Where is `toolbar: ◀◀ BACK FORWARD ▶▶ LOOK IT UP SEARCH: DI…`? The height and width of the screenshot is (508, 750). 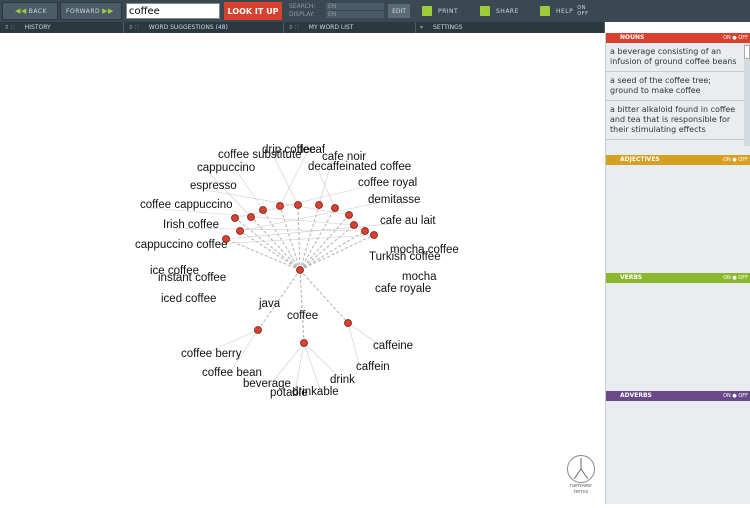 toolbar: ◀◀ BACK FORWARD ▶▶ LOOK IT UP SEARCH: DI… is located at coordinates (375, 11).